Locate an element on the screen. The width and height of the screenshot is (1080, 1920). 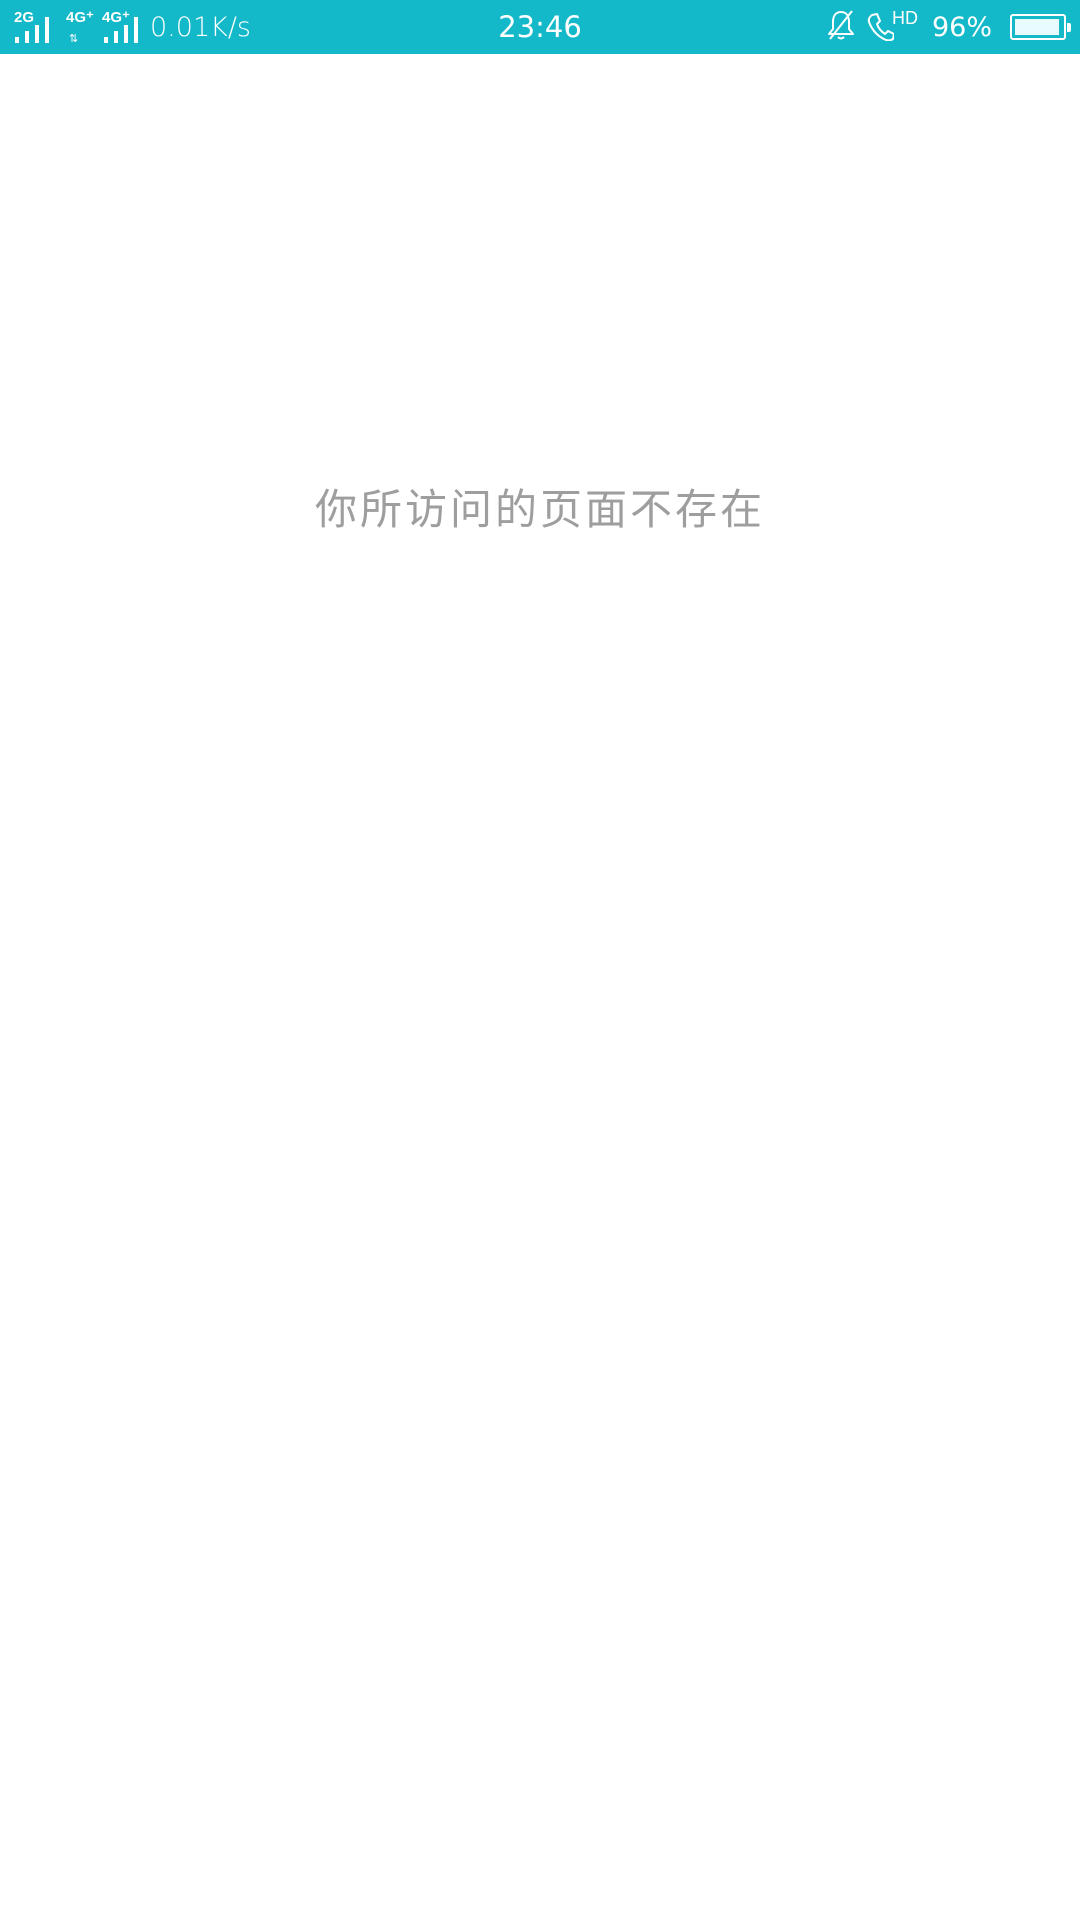
battery-icon is located at coordinates (1040, 27).